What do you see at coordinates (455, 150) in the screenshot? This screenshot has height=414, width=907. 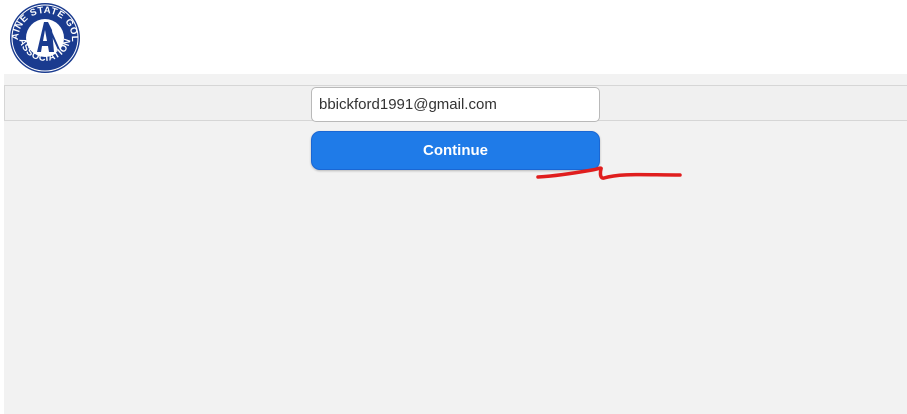 I see `continue-button: Continue` at bounding box center [455, 150].